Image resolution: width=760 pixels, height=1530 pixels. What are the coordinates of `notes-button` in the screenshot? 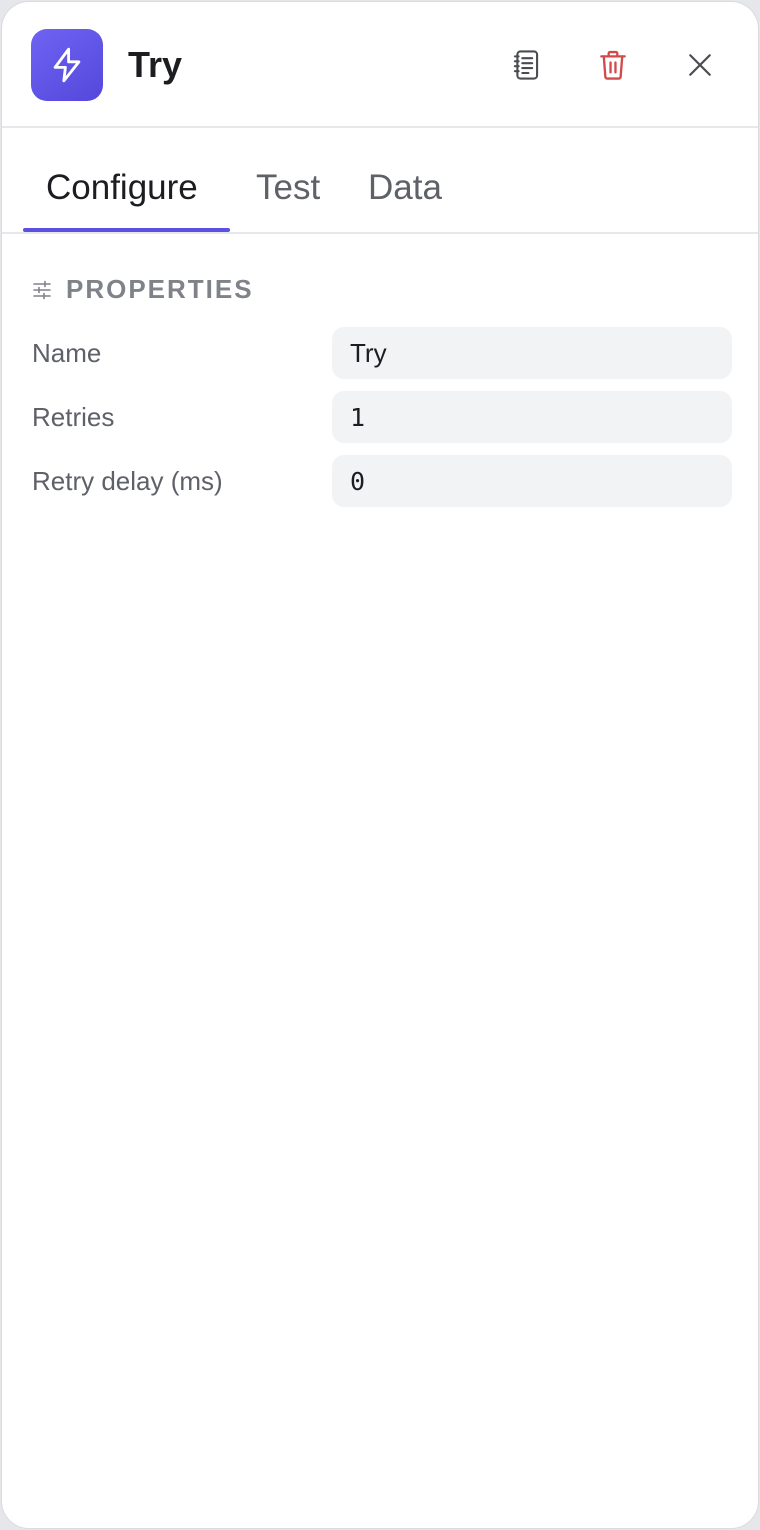 It's located at (526, 65).